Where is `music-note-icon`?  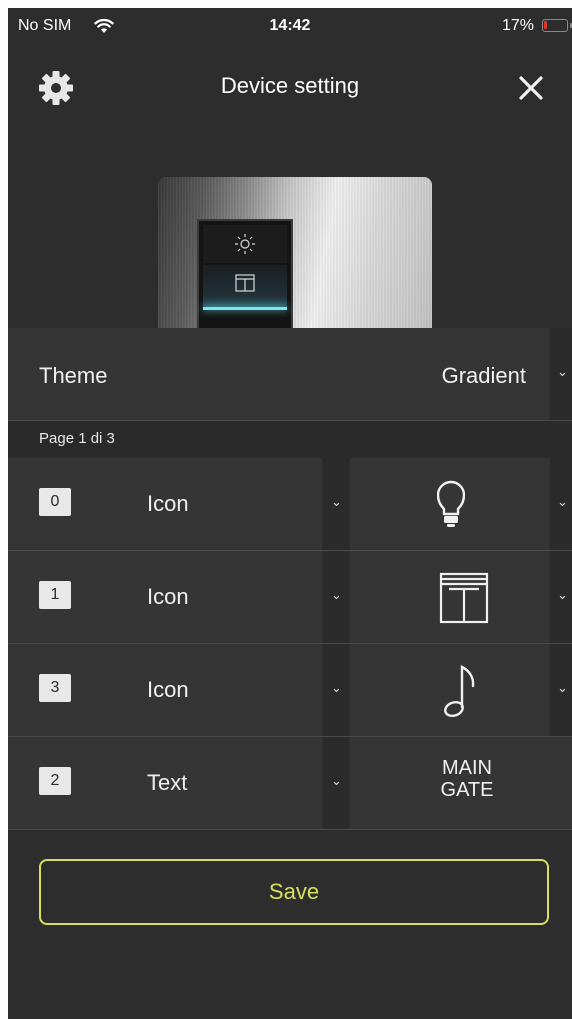 music-note-icon is located at coordinates (459, 691).